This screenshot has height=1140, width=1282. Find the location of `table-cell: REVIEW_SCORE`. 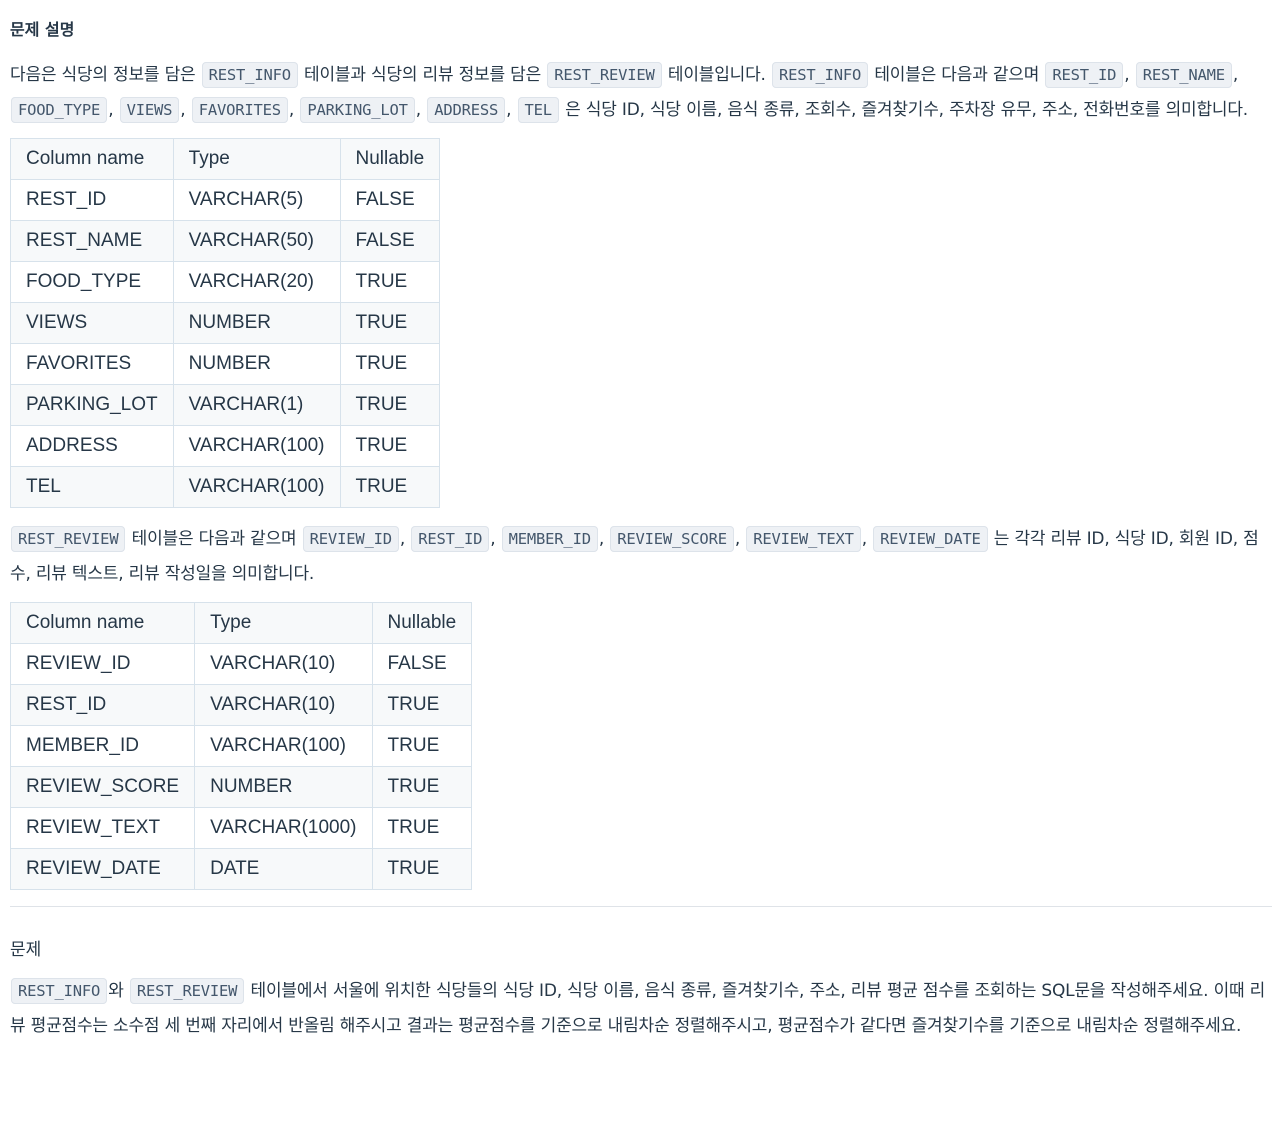

table-cell: REVIEW_SCORE is located at coordinates (102, 787).